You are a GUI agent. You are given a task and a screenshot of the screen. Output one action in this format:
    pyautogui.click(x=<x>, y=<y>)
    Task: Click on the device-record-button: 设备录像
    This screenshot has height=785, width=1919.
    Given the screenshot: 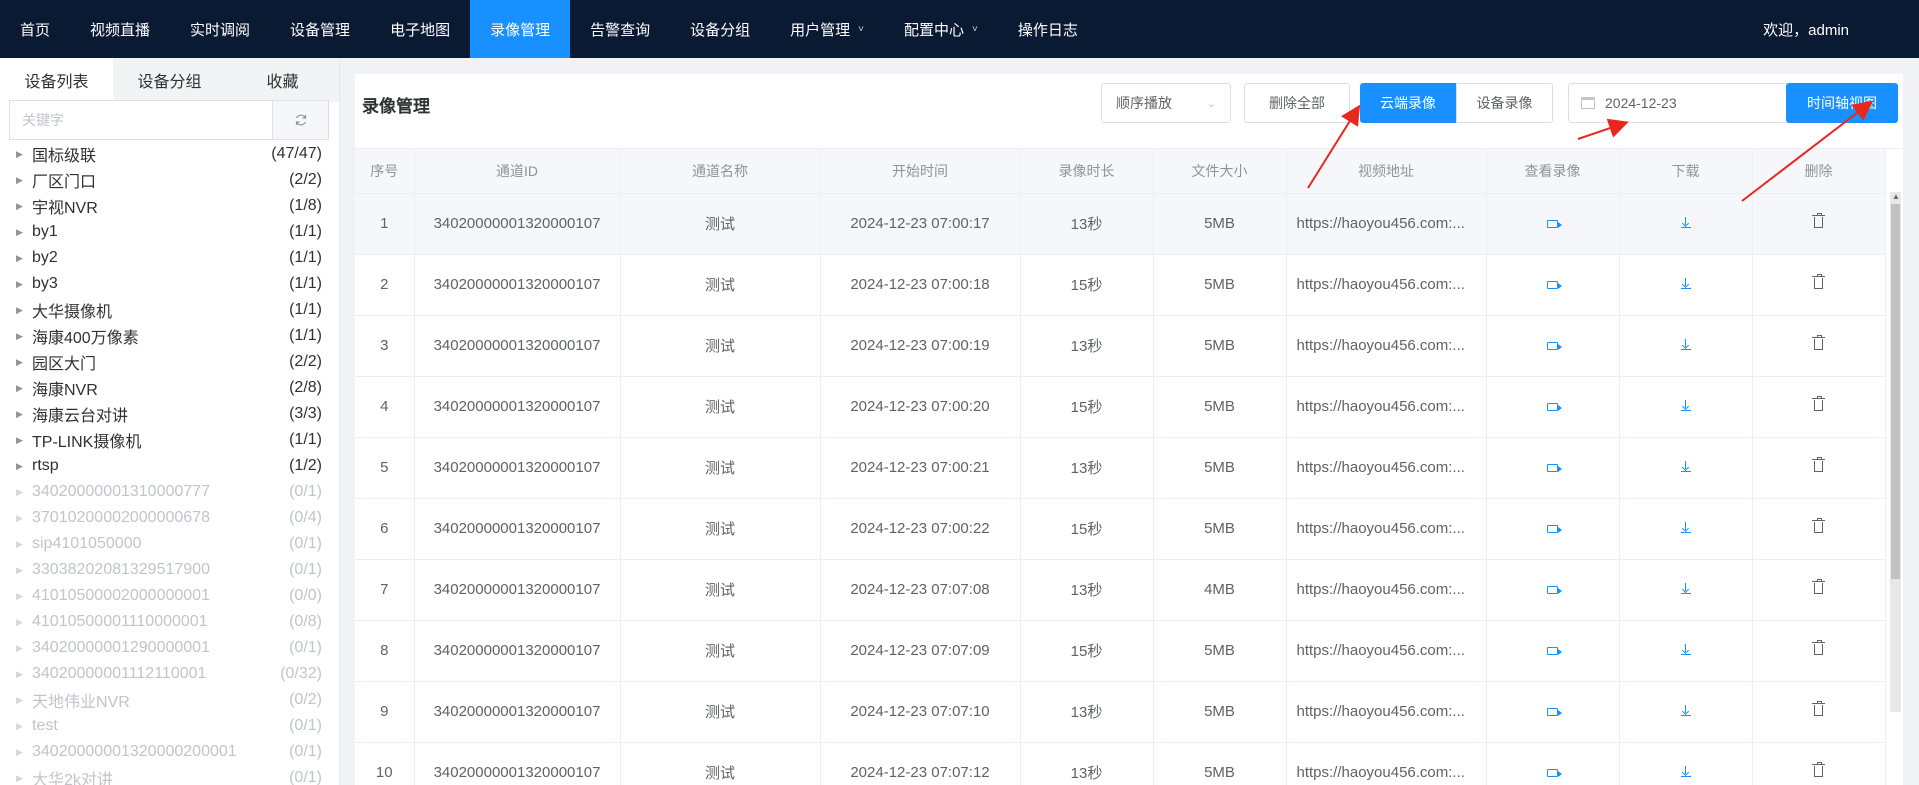 What is the action you would take?
    pyautogui.click(x=1504, y=103)
    